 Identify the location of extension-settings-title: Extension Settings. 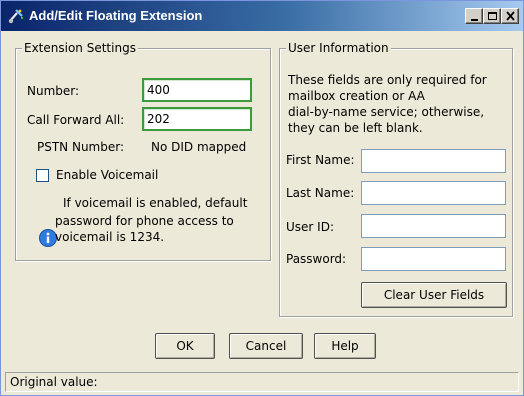
(80, 48).